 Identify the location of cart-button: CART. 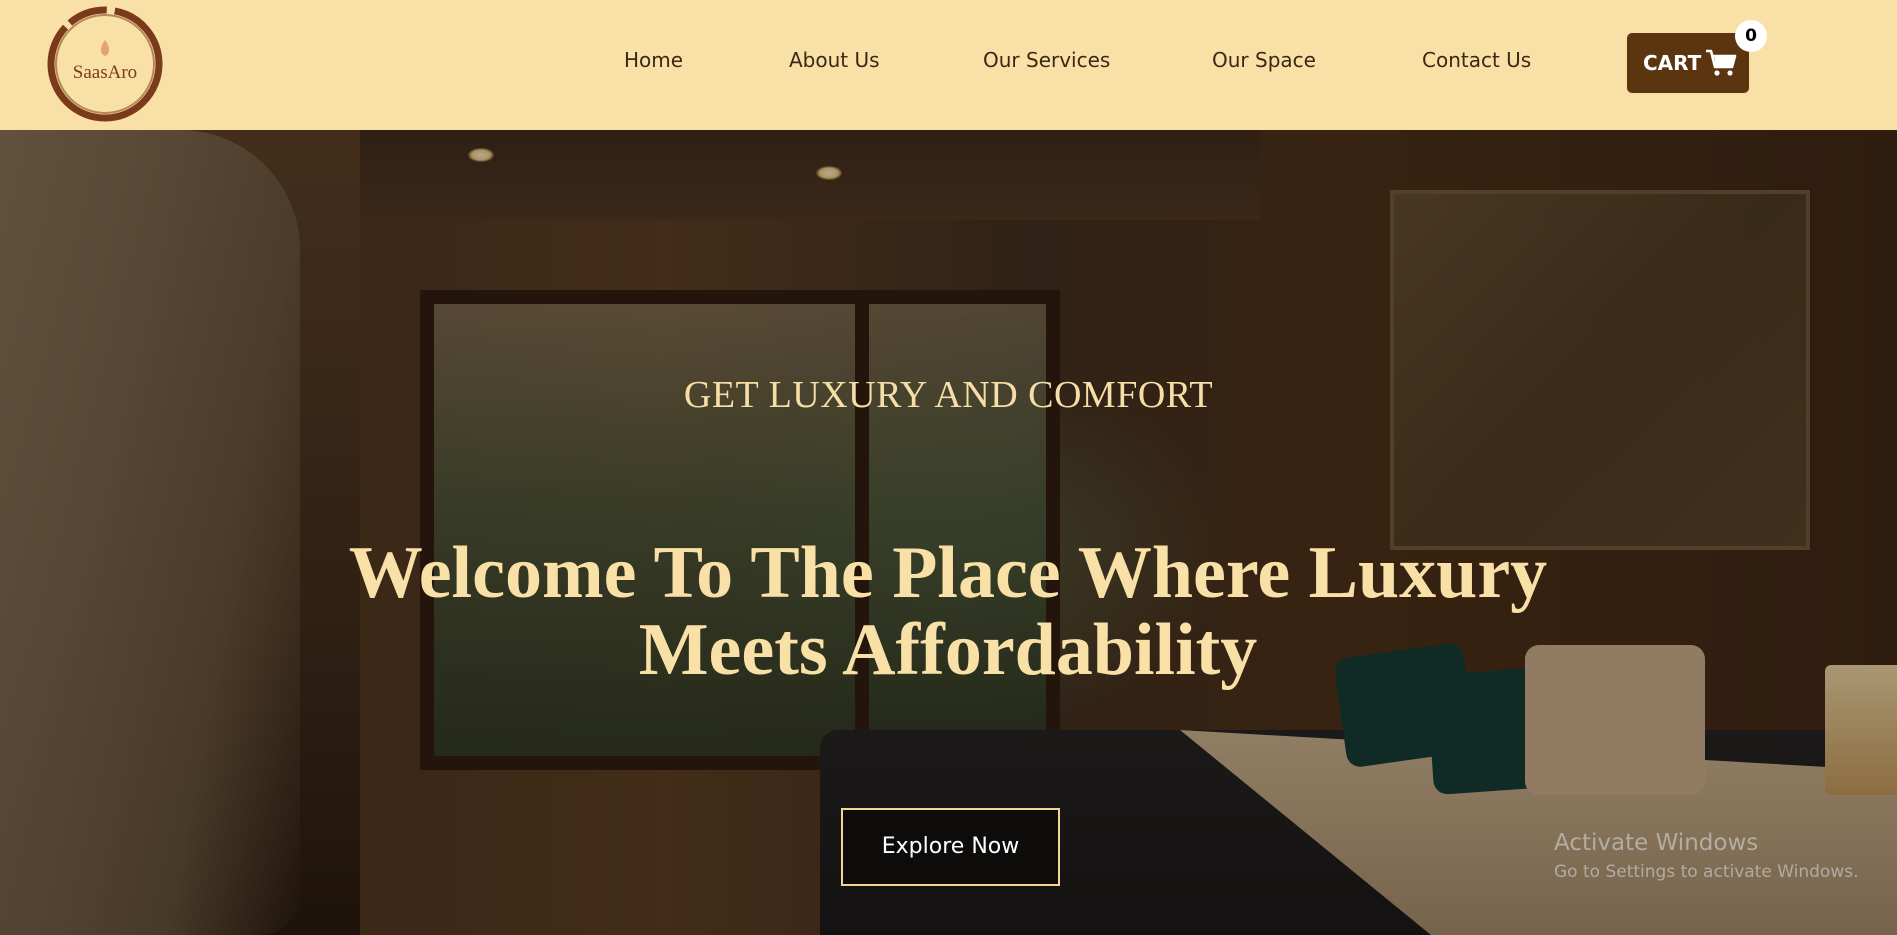
(1688, 63).